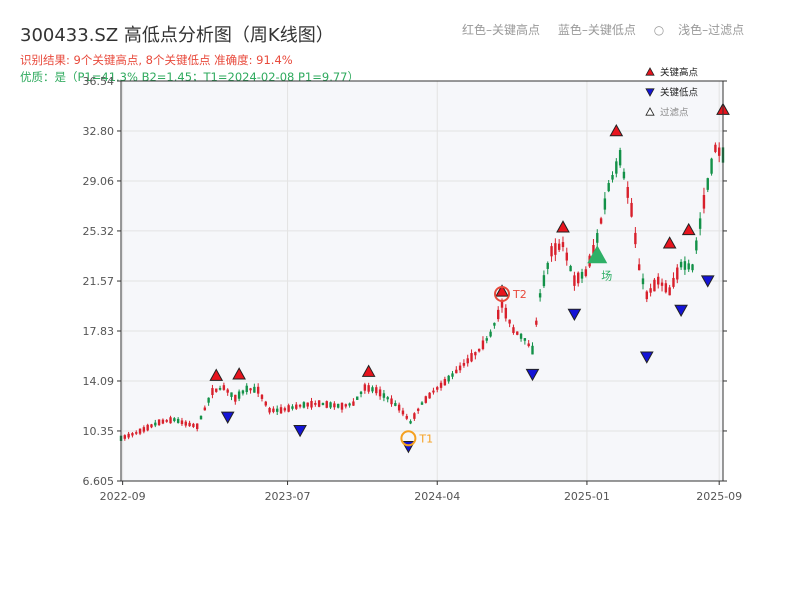 The height and width of the screenshot is (600, 800). I want to click on y-tick-label: 17.83, so click(99, 331).